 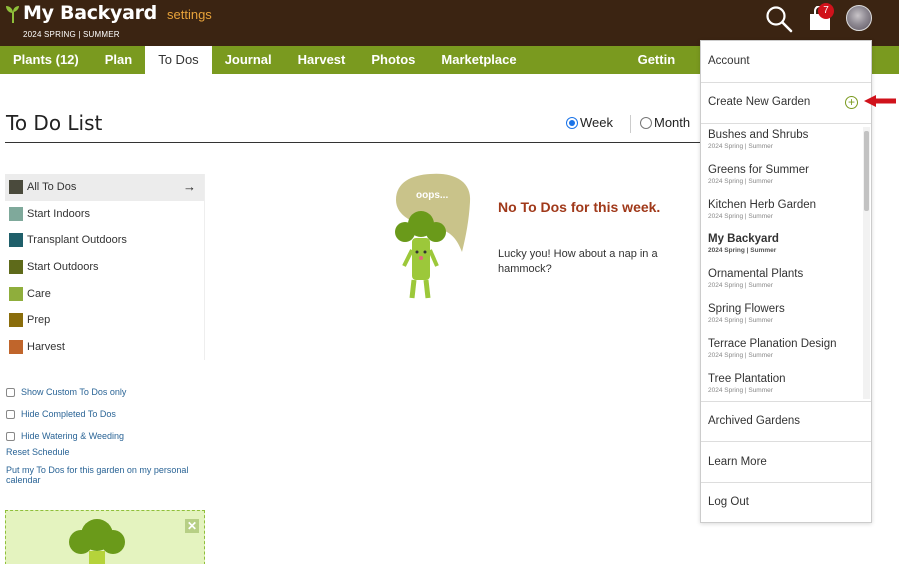 I want to click on garden-name: Terrace Planation Design, so click(x=772, y=343).